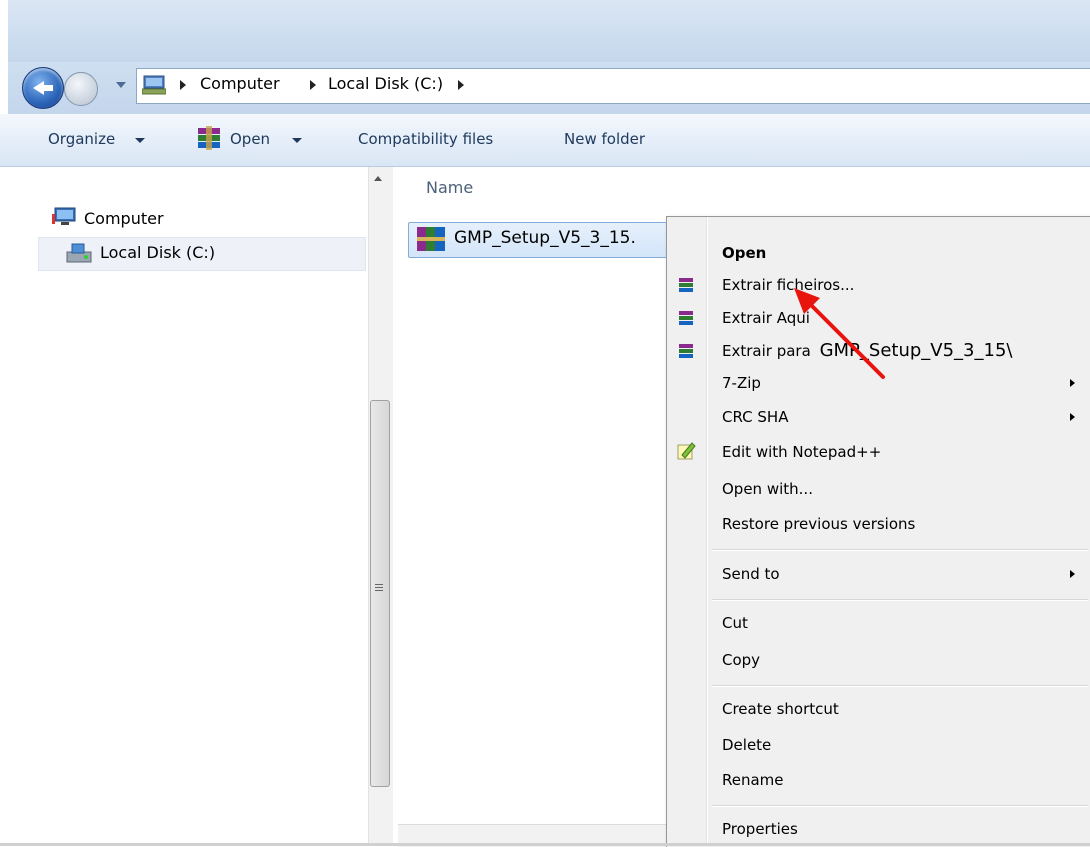  Describe the element at coordinates (707, 531) in the screenshot. I see `menu-gutter-line` at that location.